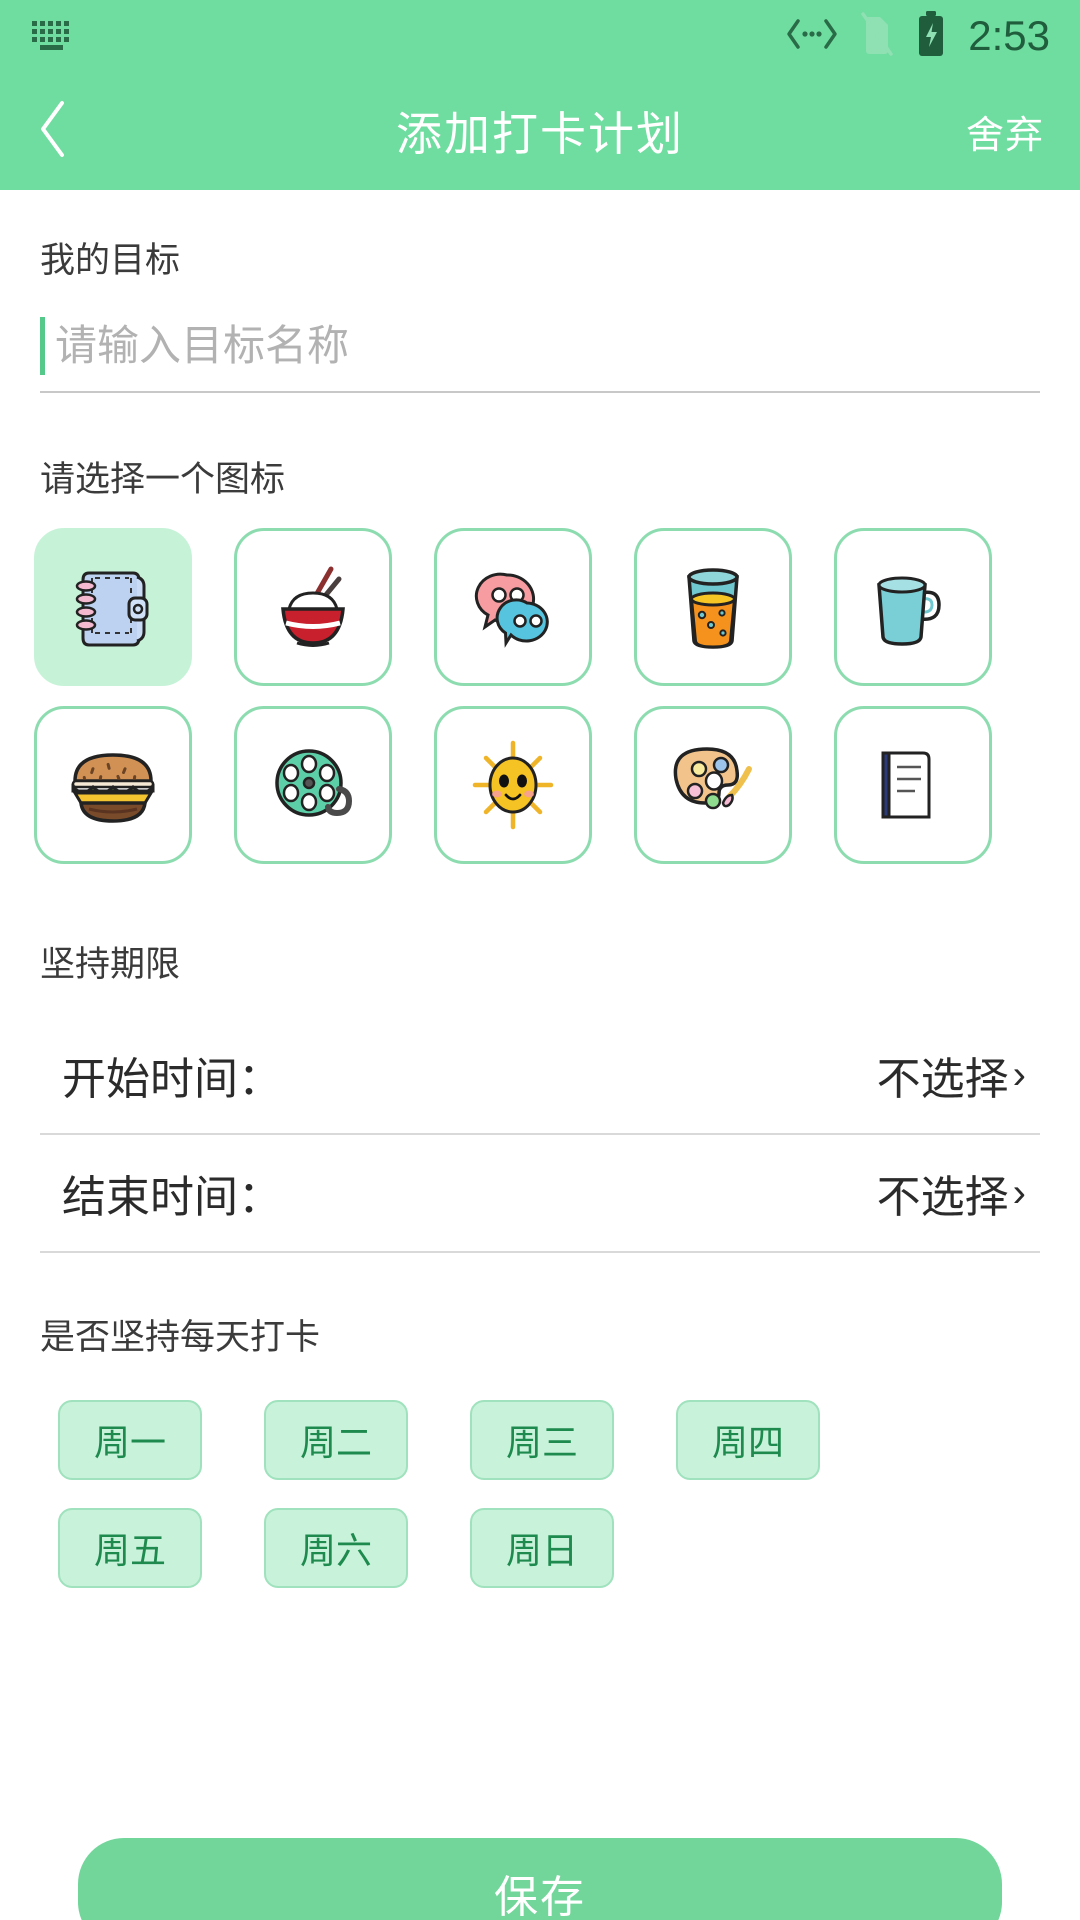  Describe the element at coordinates (931, 36) in the screenshot. I see `battery-charging-icon` at that location.